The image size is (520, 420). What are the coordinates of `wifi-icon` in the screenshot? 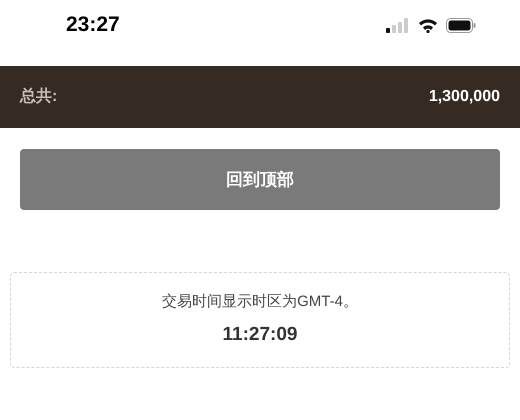 It's located at (428, 25).